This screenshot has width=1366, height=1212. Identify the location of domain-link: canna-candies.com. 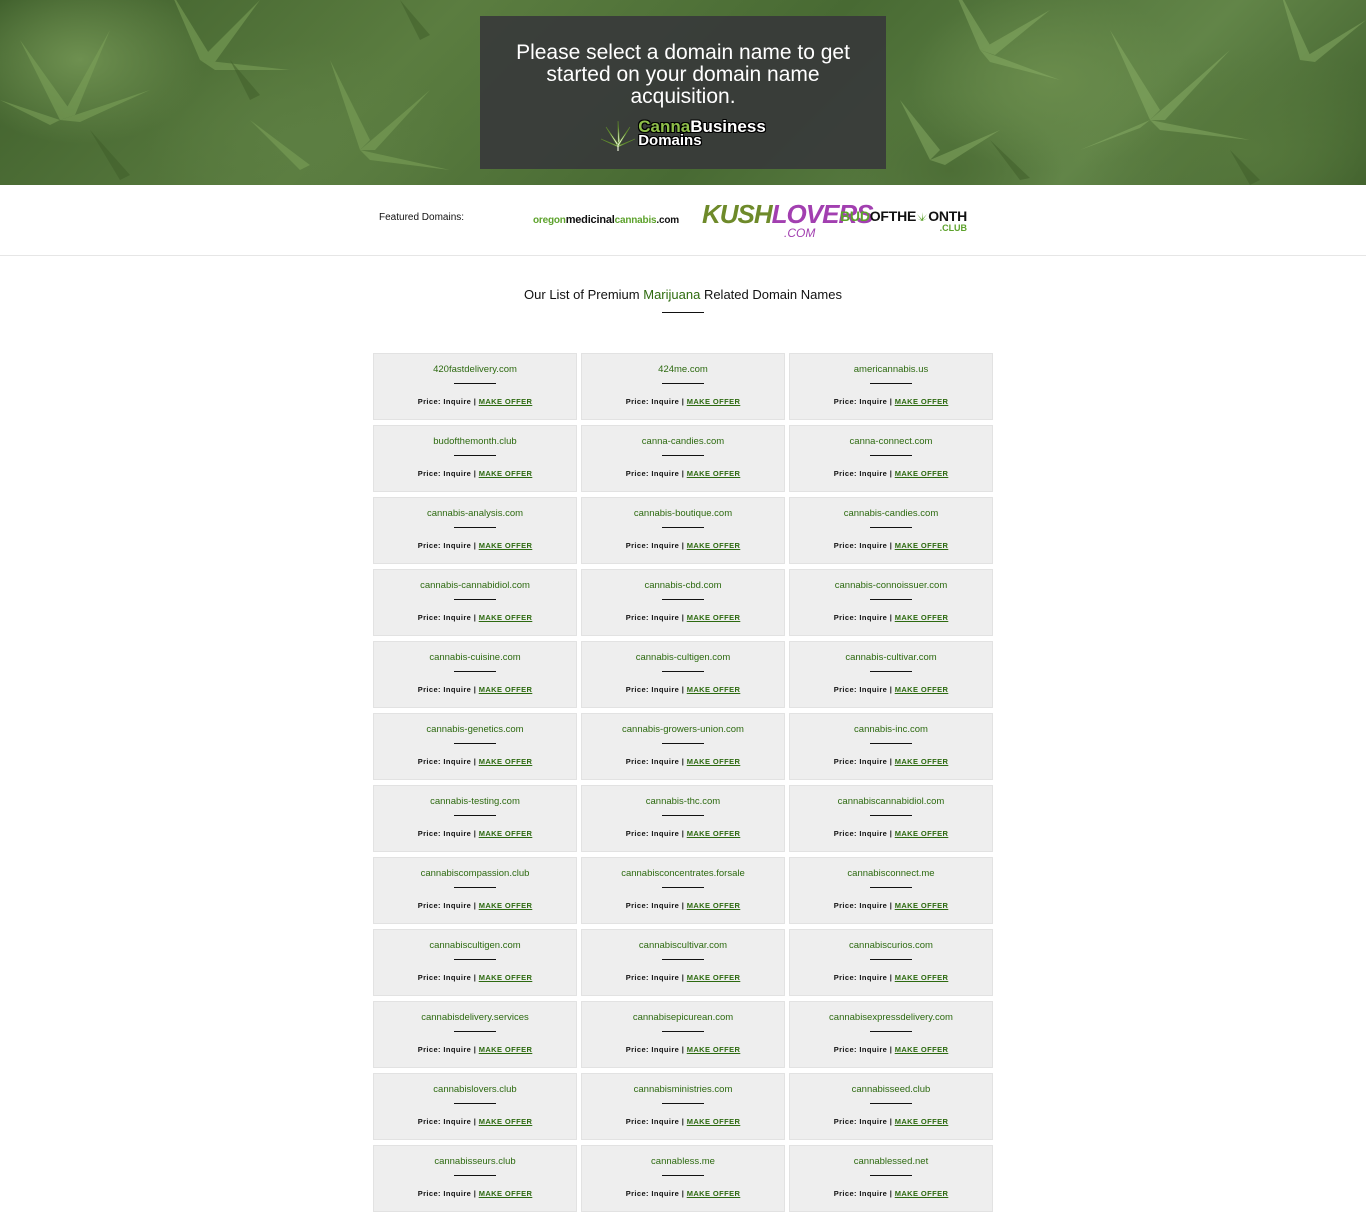
(683, 441).